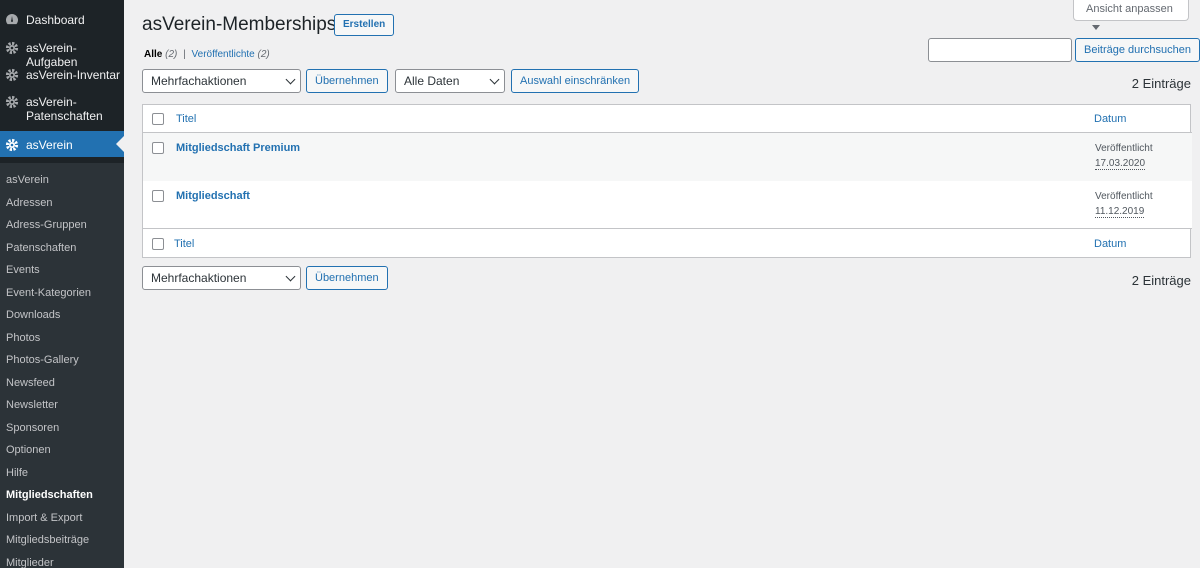 This screenshot has height=568, width=1200. What do you see at coordinates (62, 560) in the screenshot?
I see `submenu-item-mitglieder: Mitglieder` at bounding box center [62, 560].